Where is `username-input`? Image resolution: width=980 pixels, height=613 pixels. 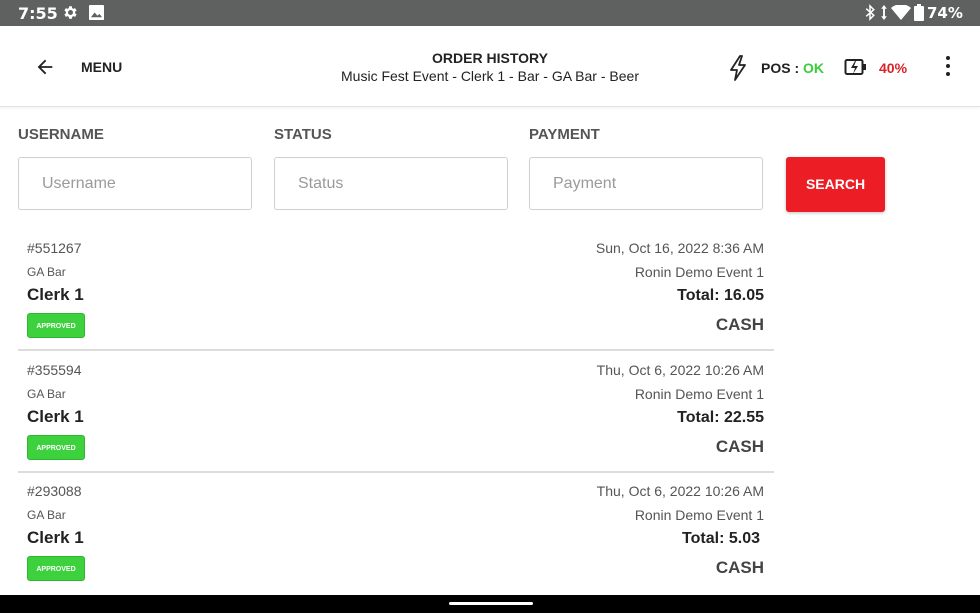
username-input is located at coordinates (135, 183).